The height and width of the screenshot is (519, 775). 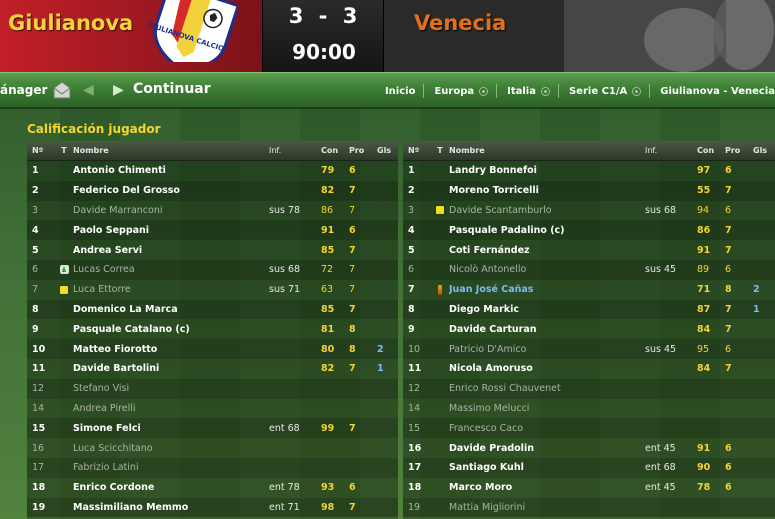 I want to click on player-row: 6 Nicolò Antonello sus 45 89 6, so click(x=589, y=269).